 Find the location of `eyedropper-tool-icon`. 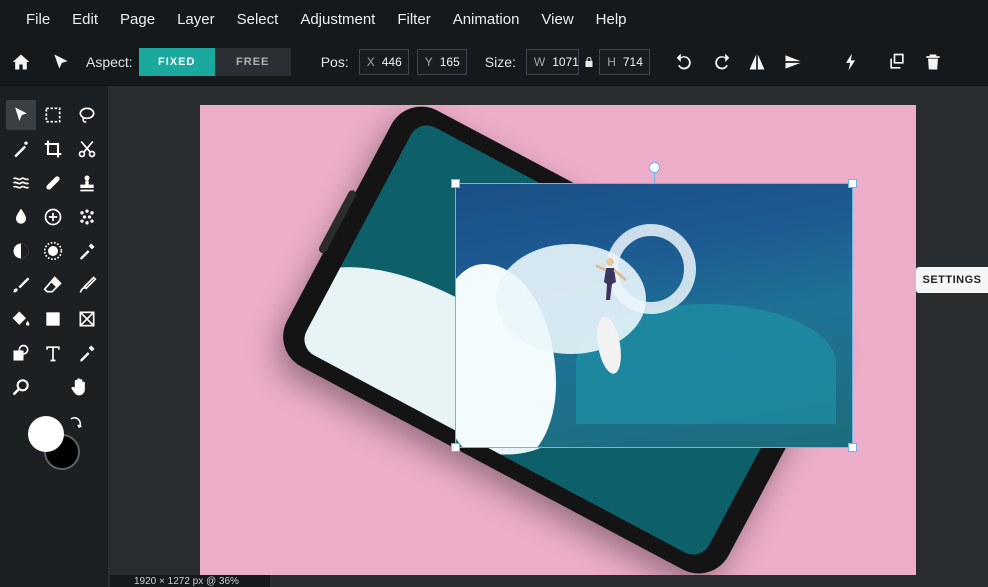

eyedropper-tool-icon is located at coordinates (87, 353).